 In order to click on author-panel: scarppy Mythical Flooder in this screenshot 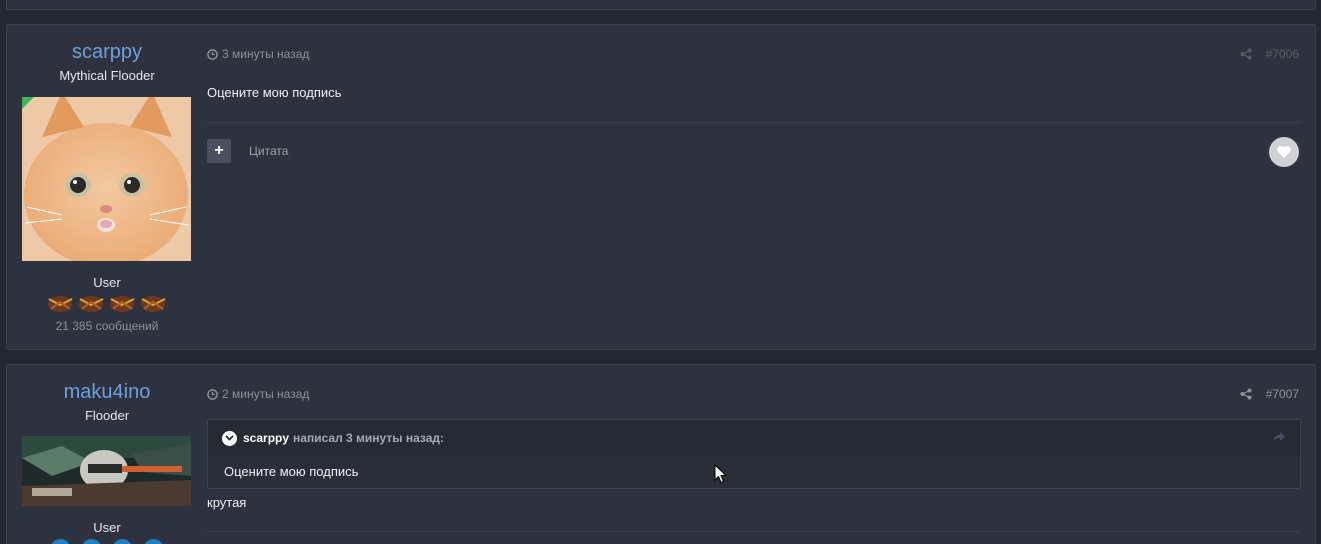, I will do `click(107, 54)`.